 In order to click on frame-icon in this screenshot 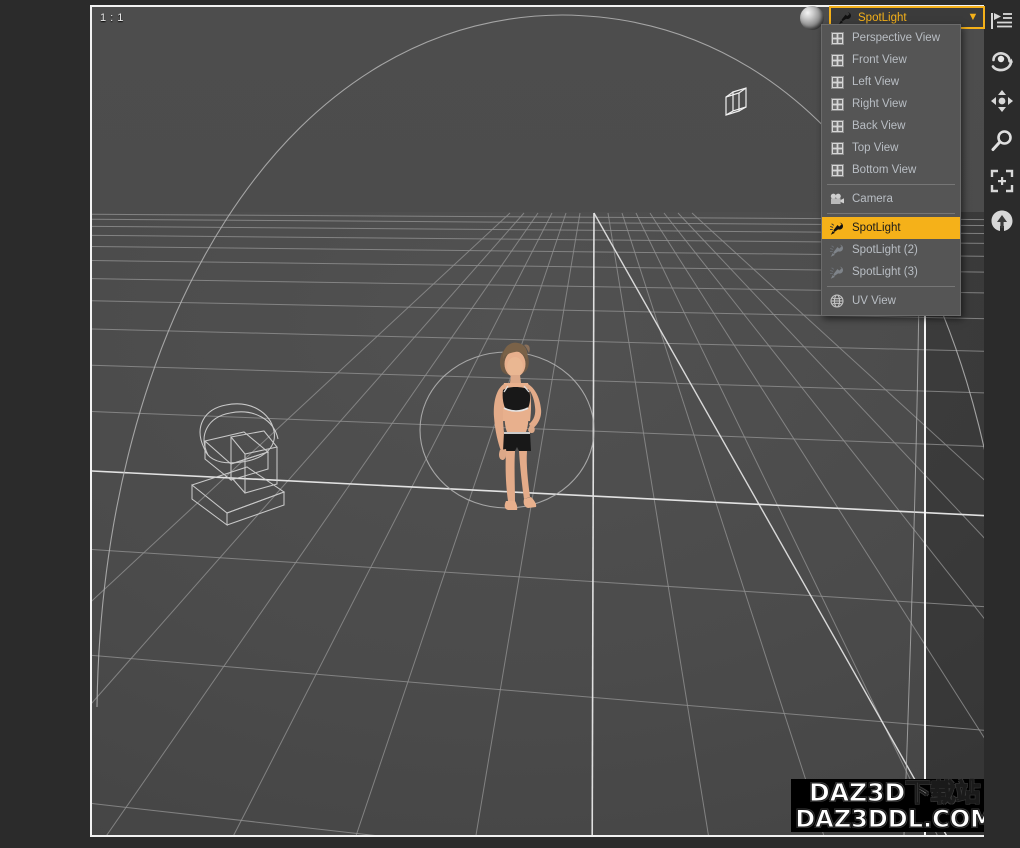, I will do `click(1002, 181)`.